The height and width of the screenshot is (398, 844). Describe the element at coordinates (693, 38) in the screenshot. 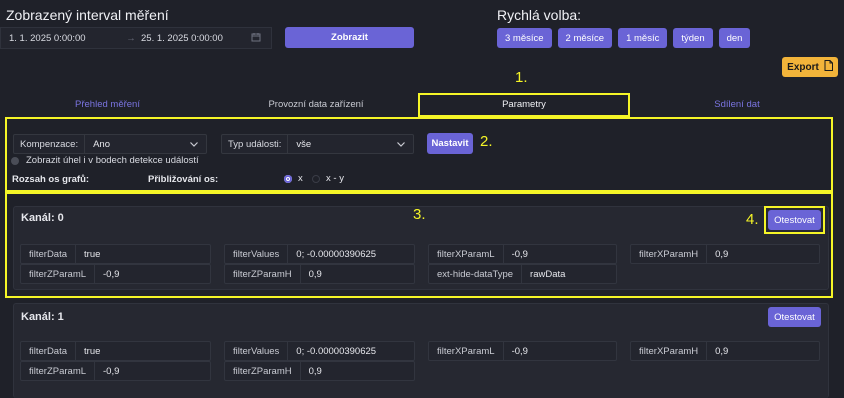

I see `quick-week-button: týden` at that location.